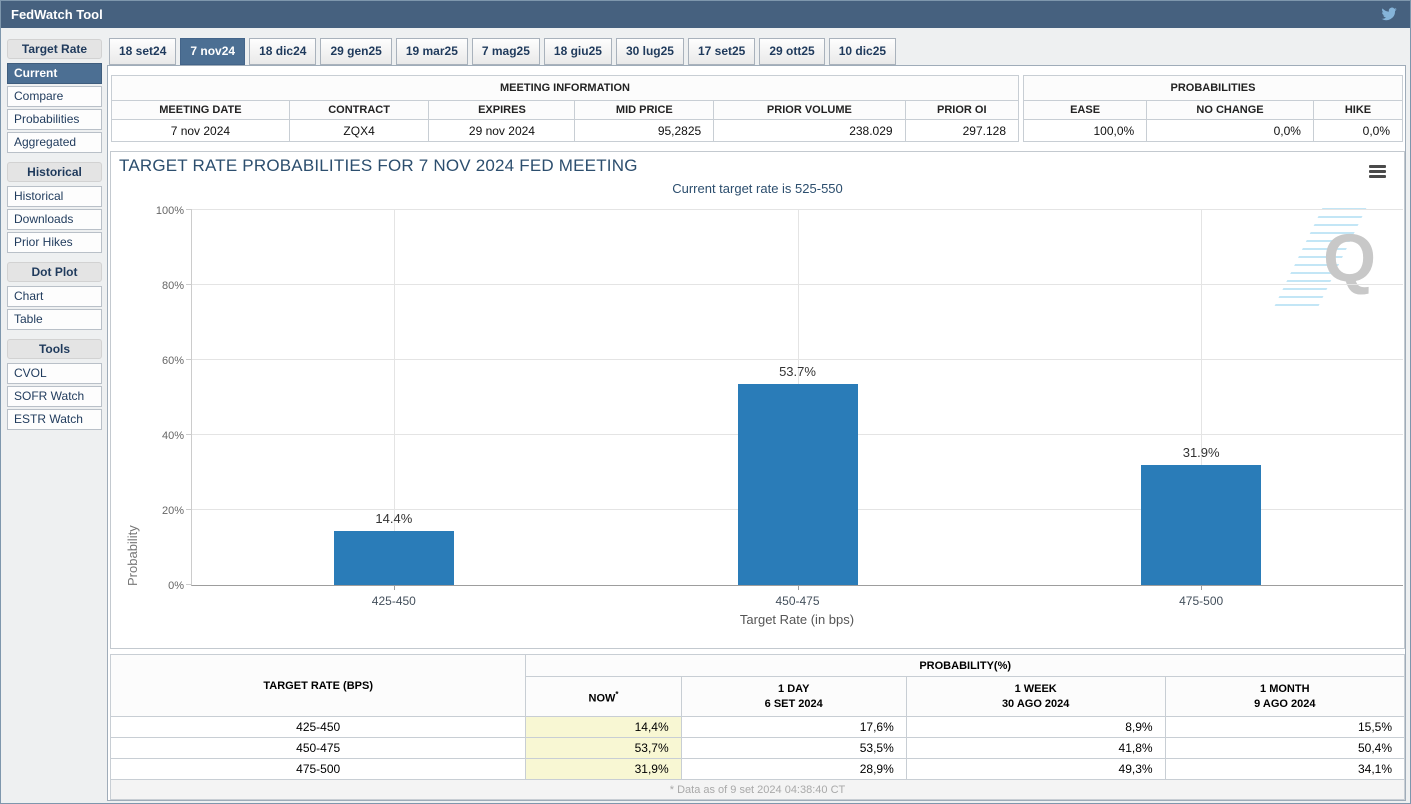 The height and width of the screenshot is (804, 1411). I want to click on tab-10-dic25: 10 dic25, so click(862, 51).